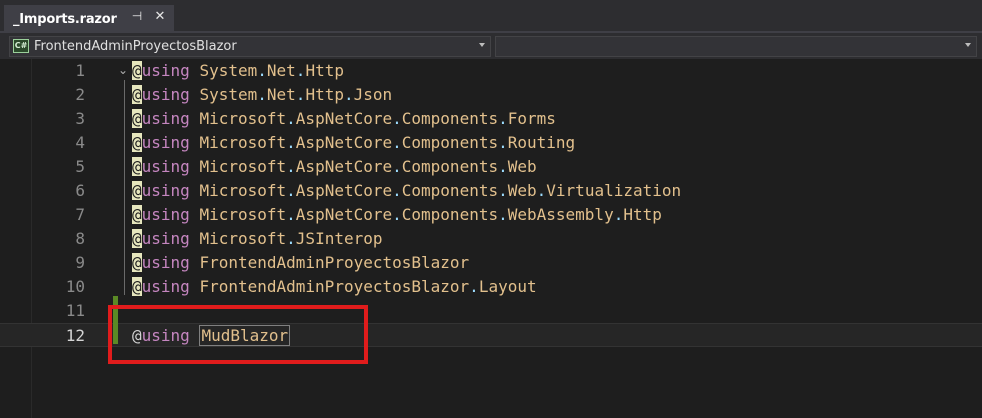  Describe the element at coordinates (123, 70) in the screenshot. I see `collapse-icon: ⌄` at that location.